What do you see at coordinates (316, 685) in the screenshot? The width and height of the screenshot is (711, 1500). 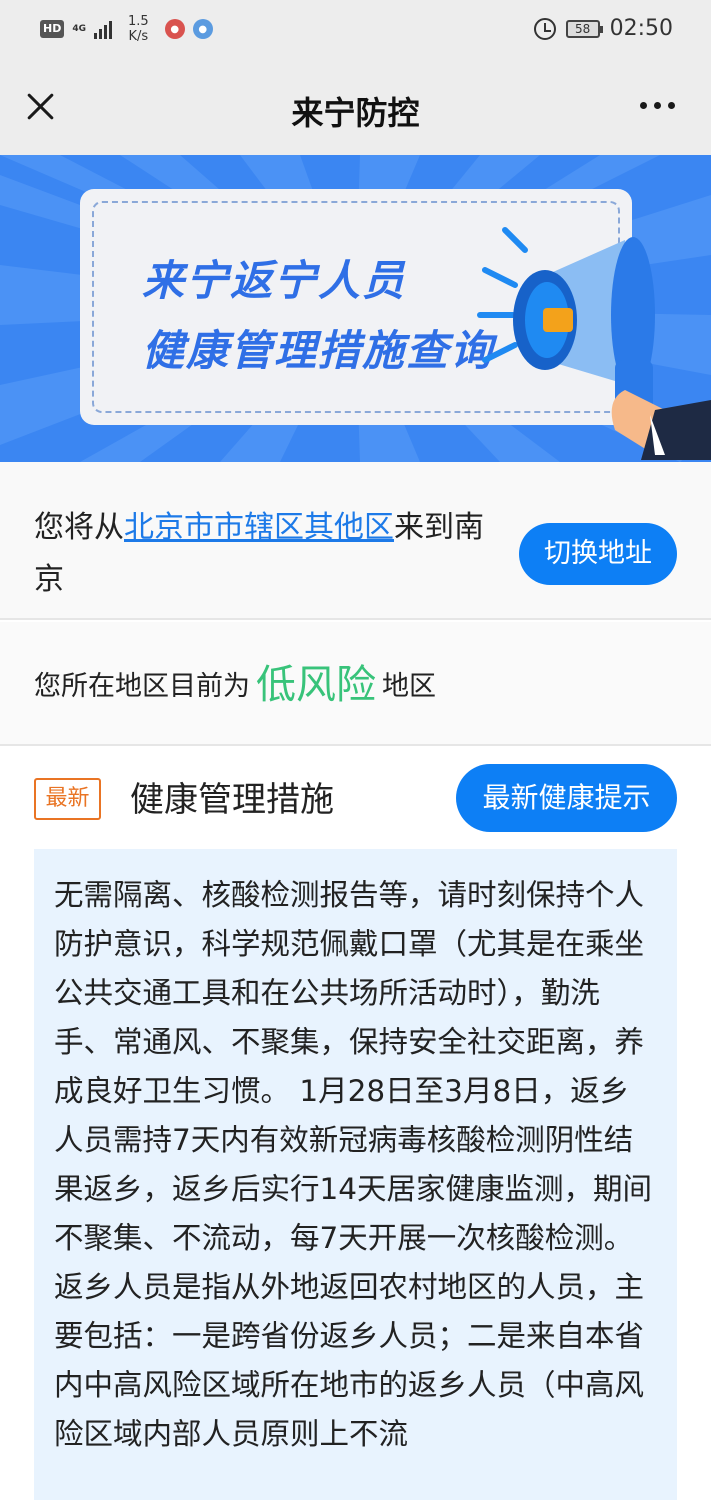 I see `risk-level: 低风险` at bounding box center [316, 685].